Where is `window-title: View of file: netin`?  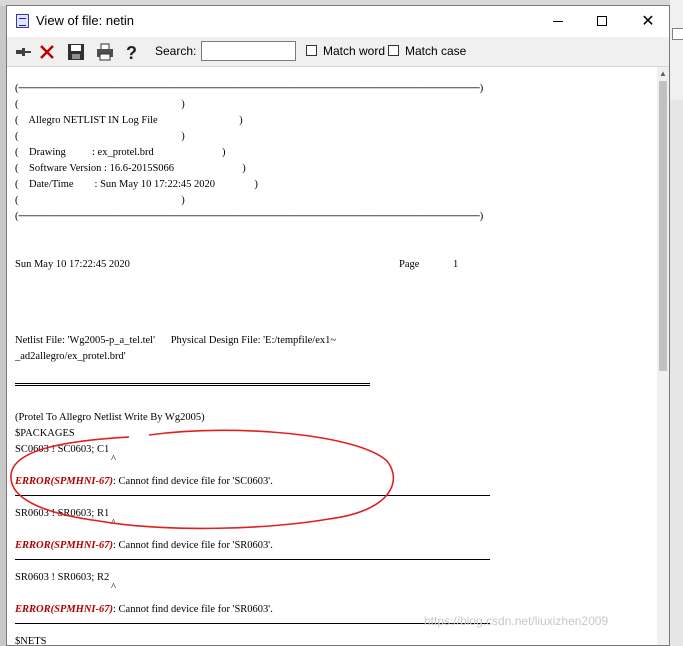
window-title: View of file: netin is located at coordinates (85, 20).